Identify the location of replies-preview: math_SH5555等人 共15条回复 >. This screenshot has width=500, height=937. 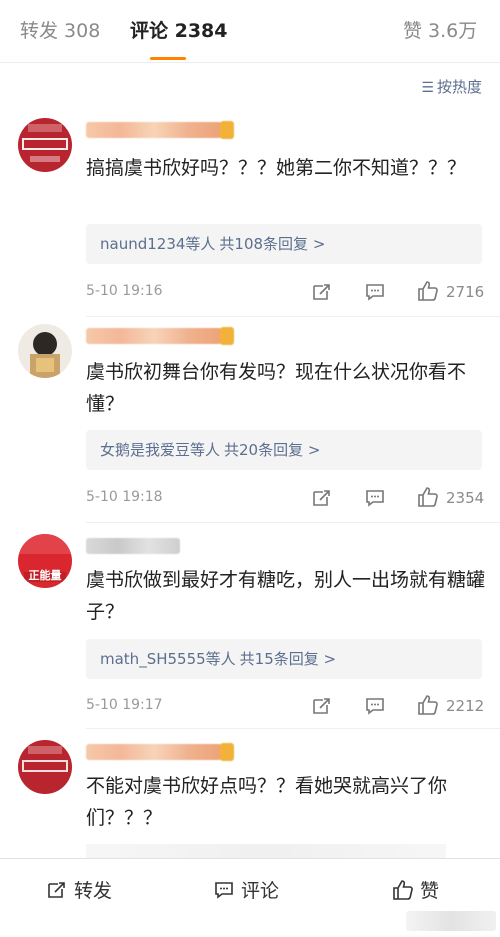
(284, 659).